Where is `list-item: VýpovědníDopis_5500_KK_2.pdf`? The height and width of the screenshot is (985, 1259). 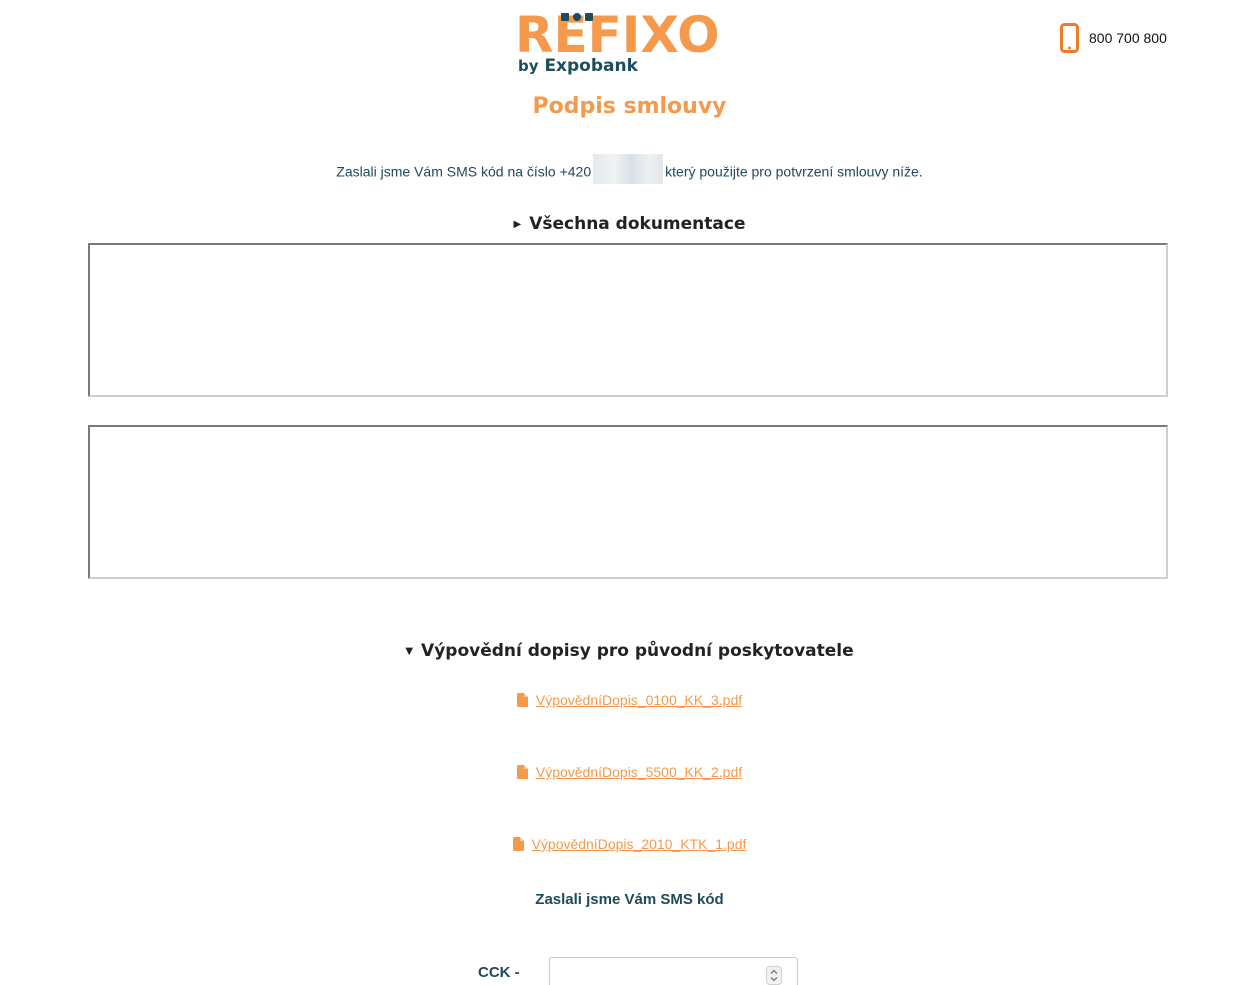 list-item: VýpovědníDopis_5500_KK_2.pdf is located at coordinates (629, 772).